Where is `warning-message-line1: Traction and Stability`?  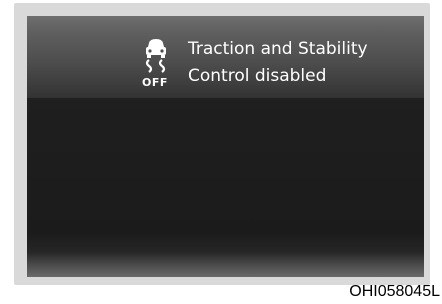
warning-message-line1: Traction and Stability is located at coordinates (278, 49).